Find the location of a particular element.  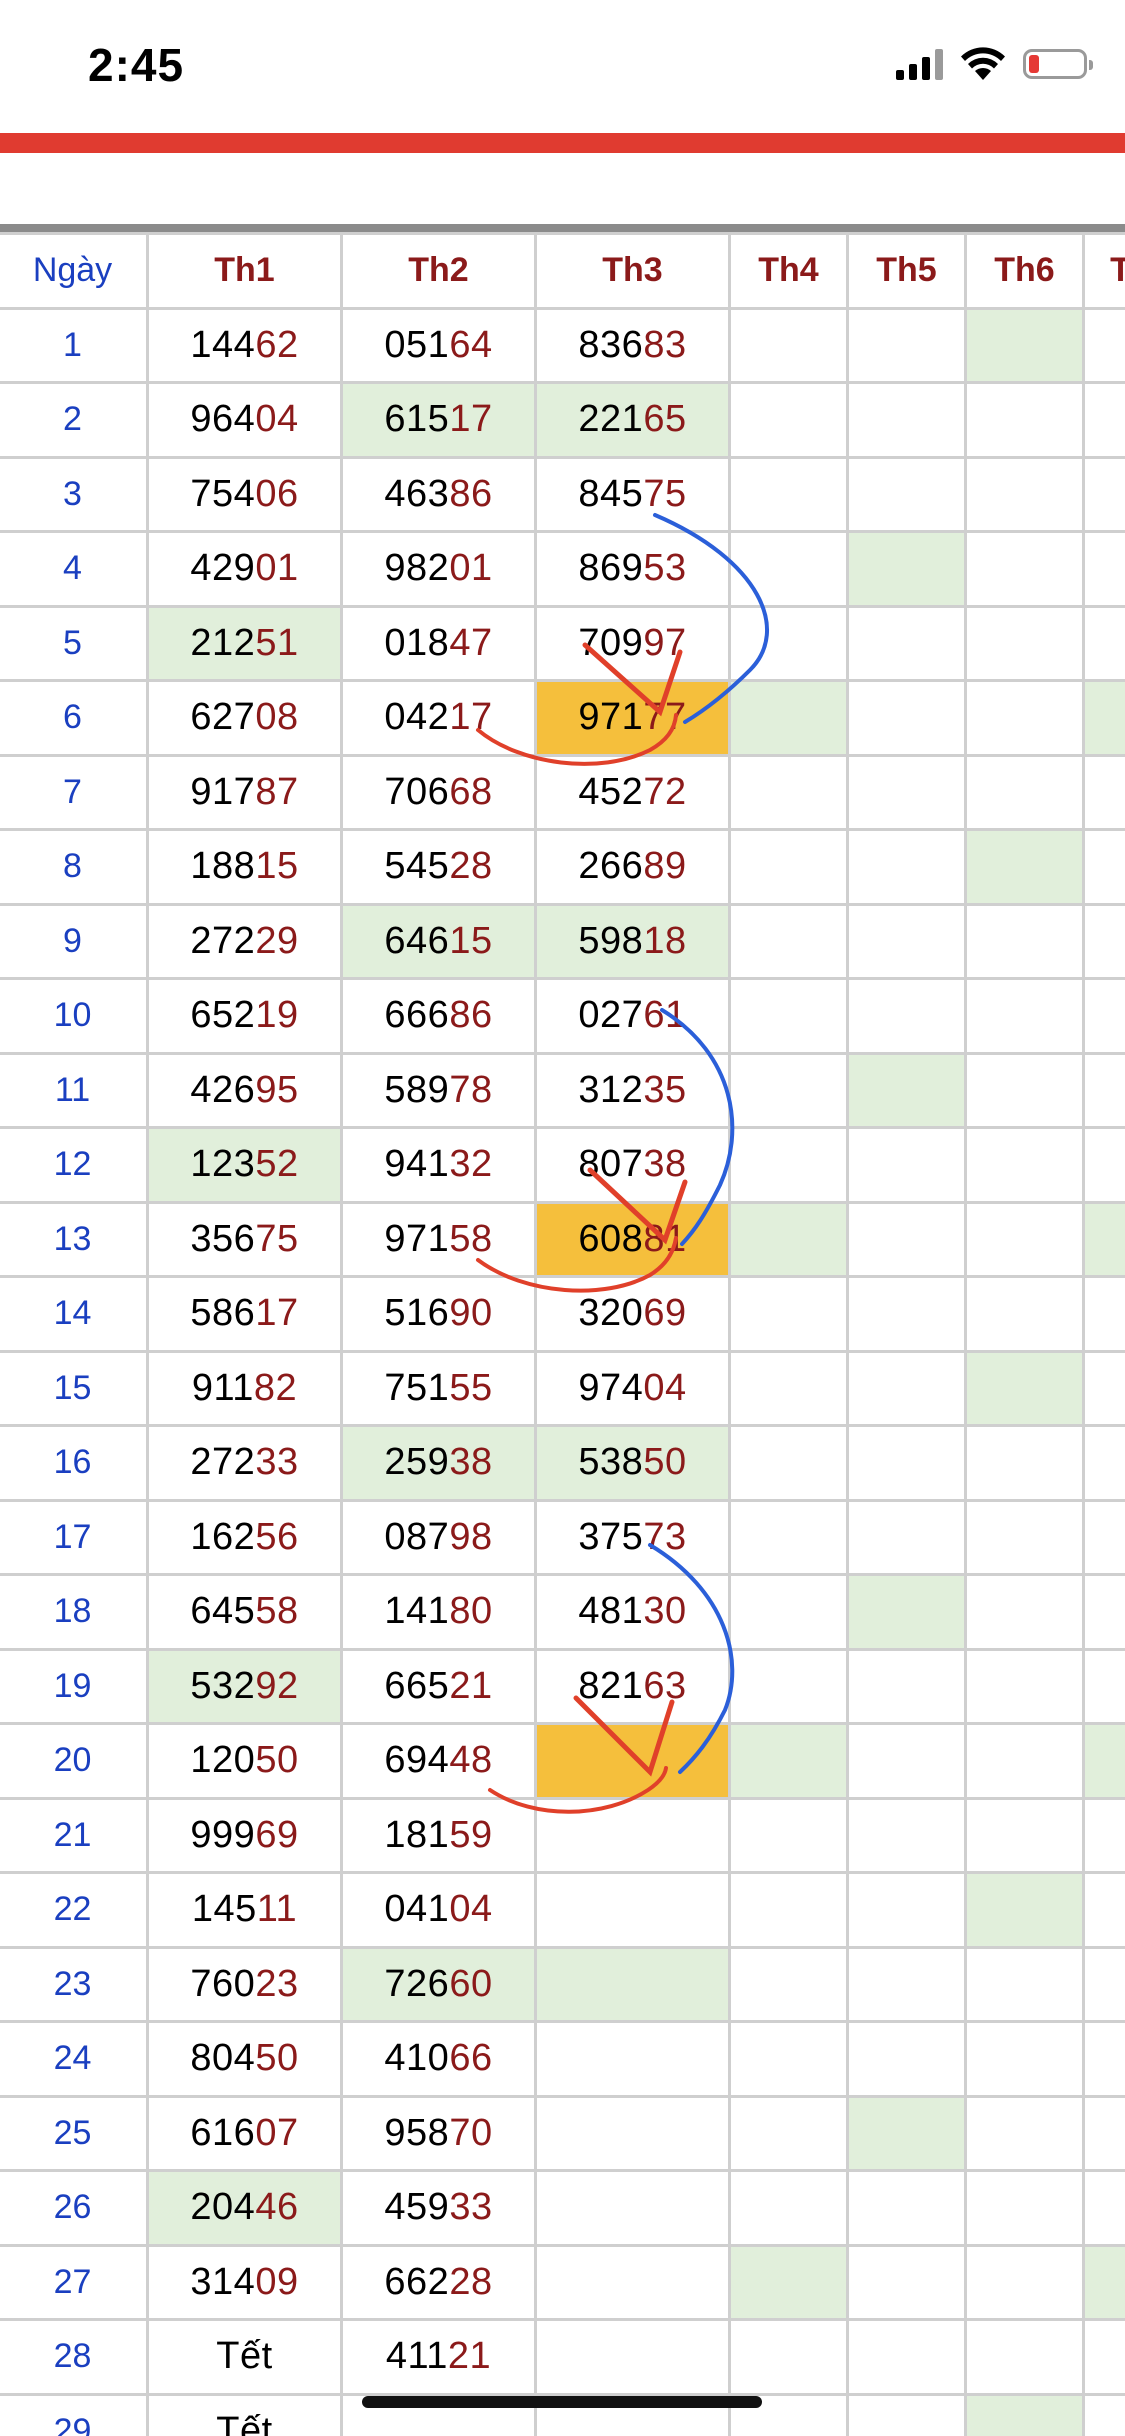

result-cell-th3: 60881 is located at coordinates (632, 1239).